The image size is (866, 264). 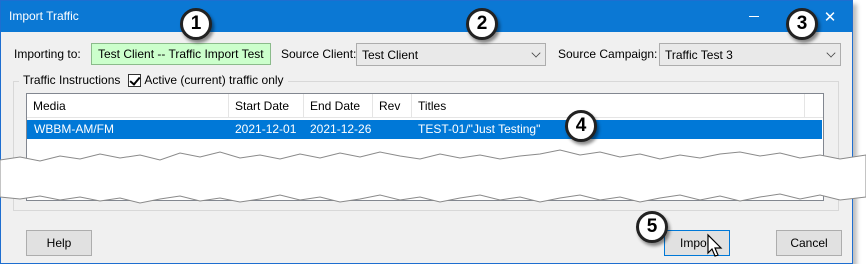 I want to click on minimize-icon, so click(x=754, y=16).